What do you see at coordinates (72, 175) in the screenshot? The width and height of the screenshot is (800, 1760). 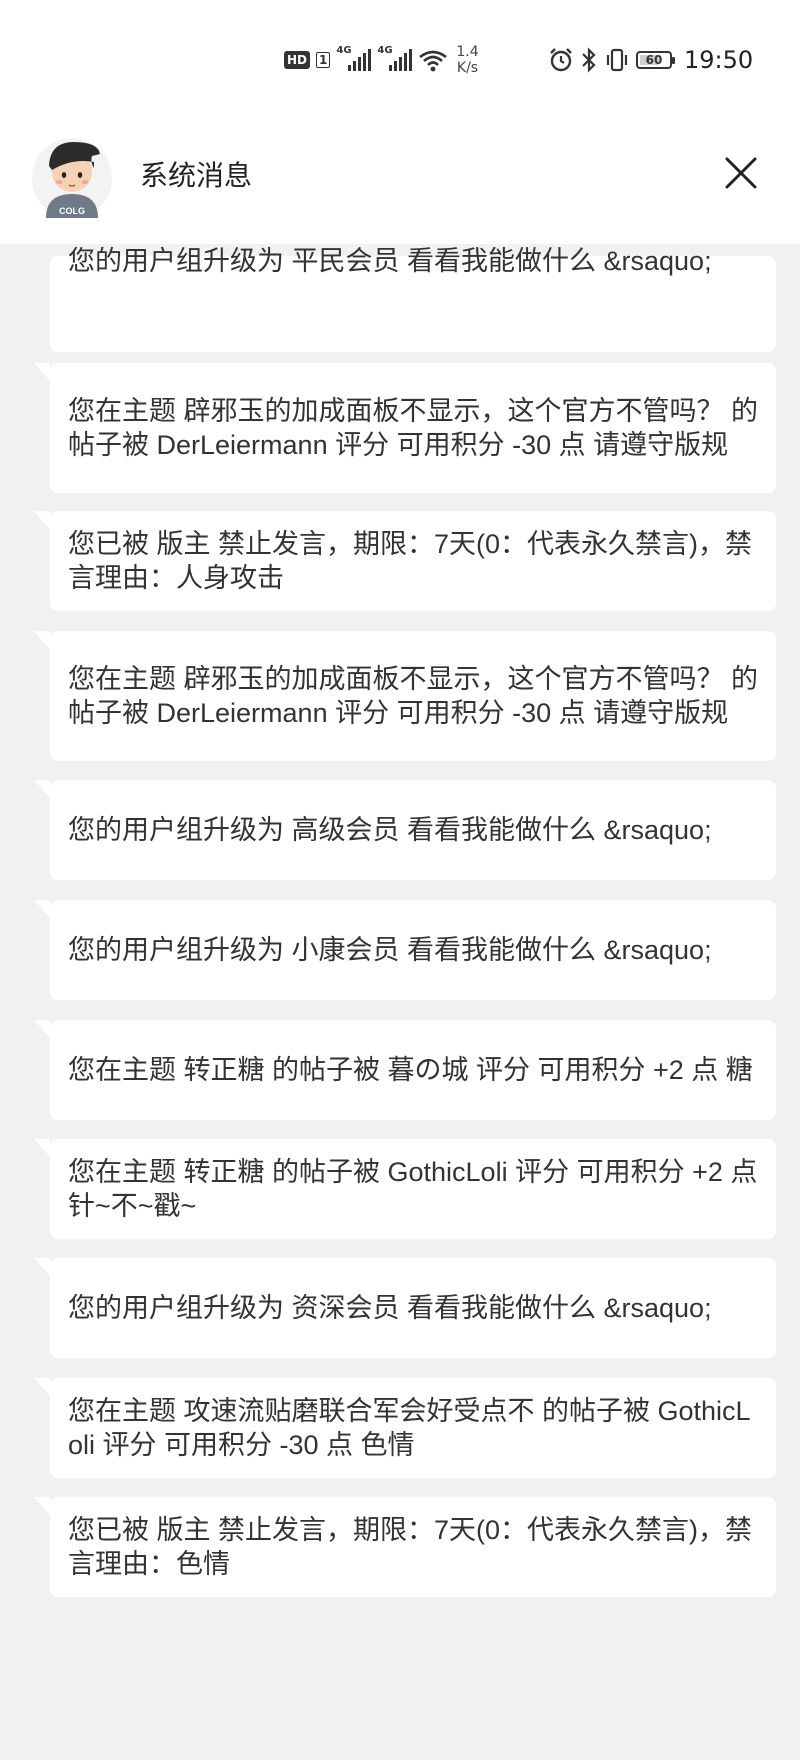 I see `avatar: COLG` at bounding box center [72, 175].